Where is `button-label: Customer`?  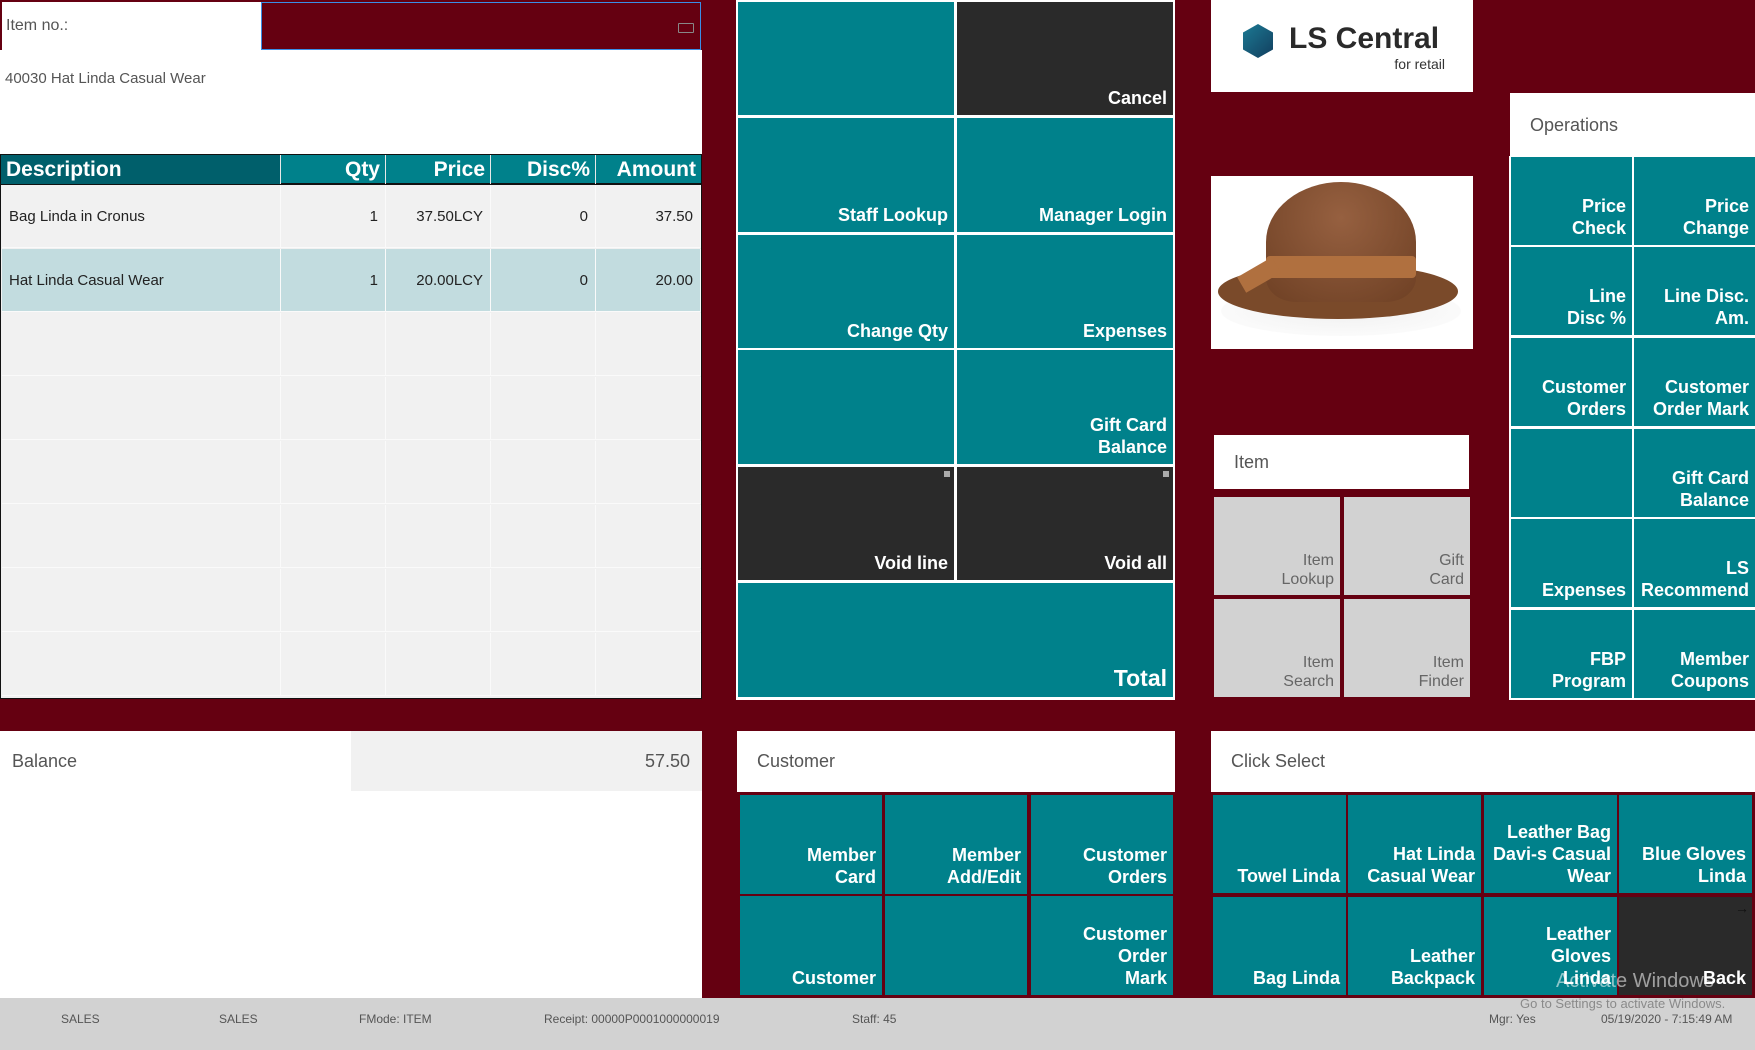 button-label: Customer is located at coordinates (833, 978).